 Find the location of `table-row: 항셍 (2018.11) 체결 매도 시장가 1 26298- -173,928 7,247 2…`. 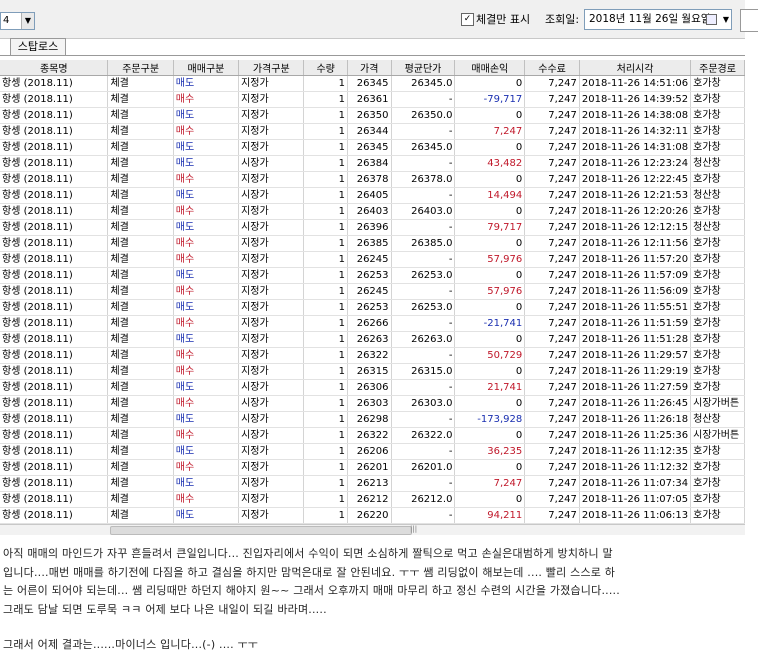

table-row: 항셍 (2018.11) 체결 매도 시장가 1 26298- -173,928 7,247 2… is located at coordinates (372, 419).